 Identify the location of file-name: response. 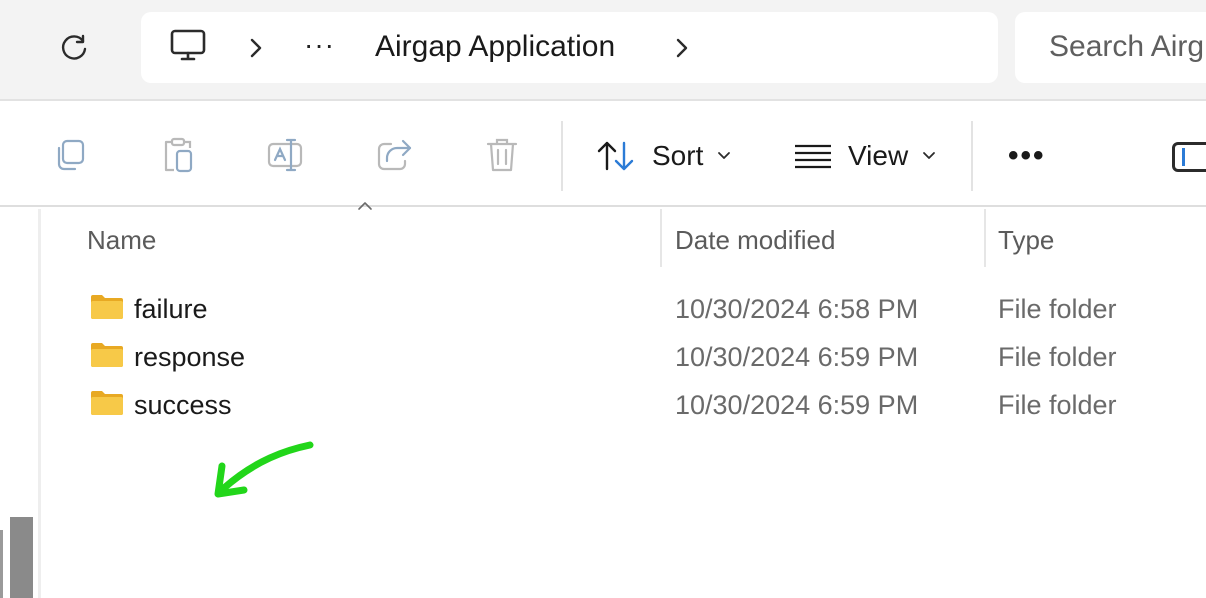
(190, 357).